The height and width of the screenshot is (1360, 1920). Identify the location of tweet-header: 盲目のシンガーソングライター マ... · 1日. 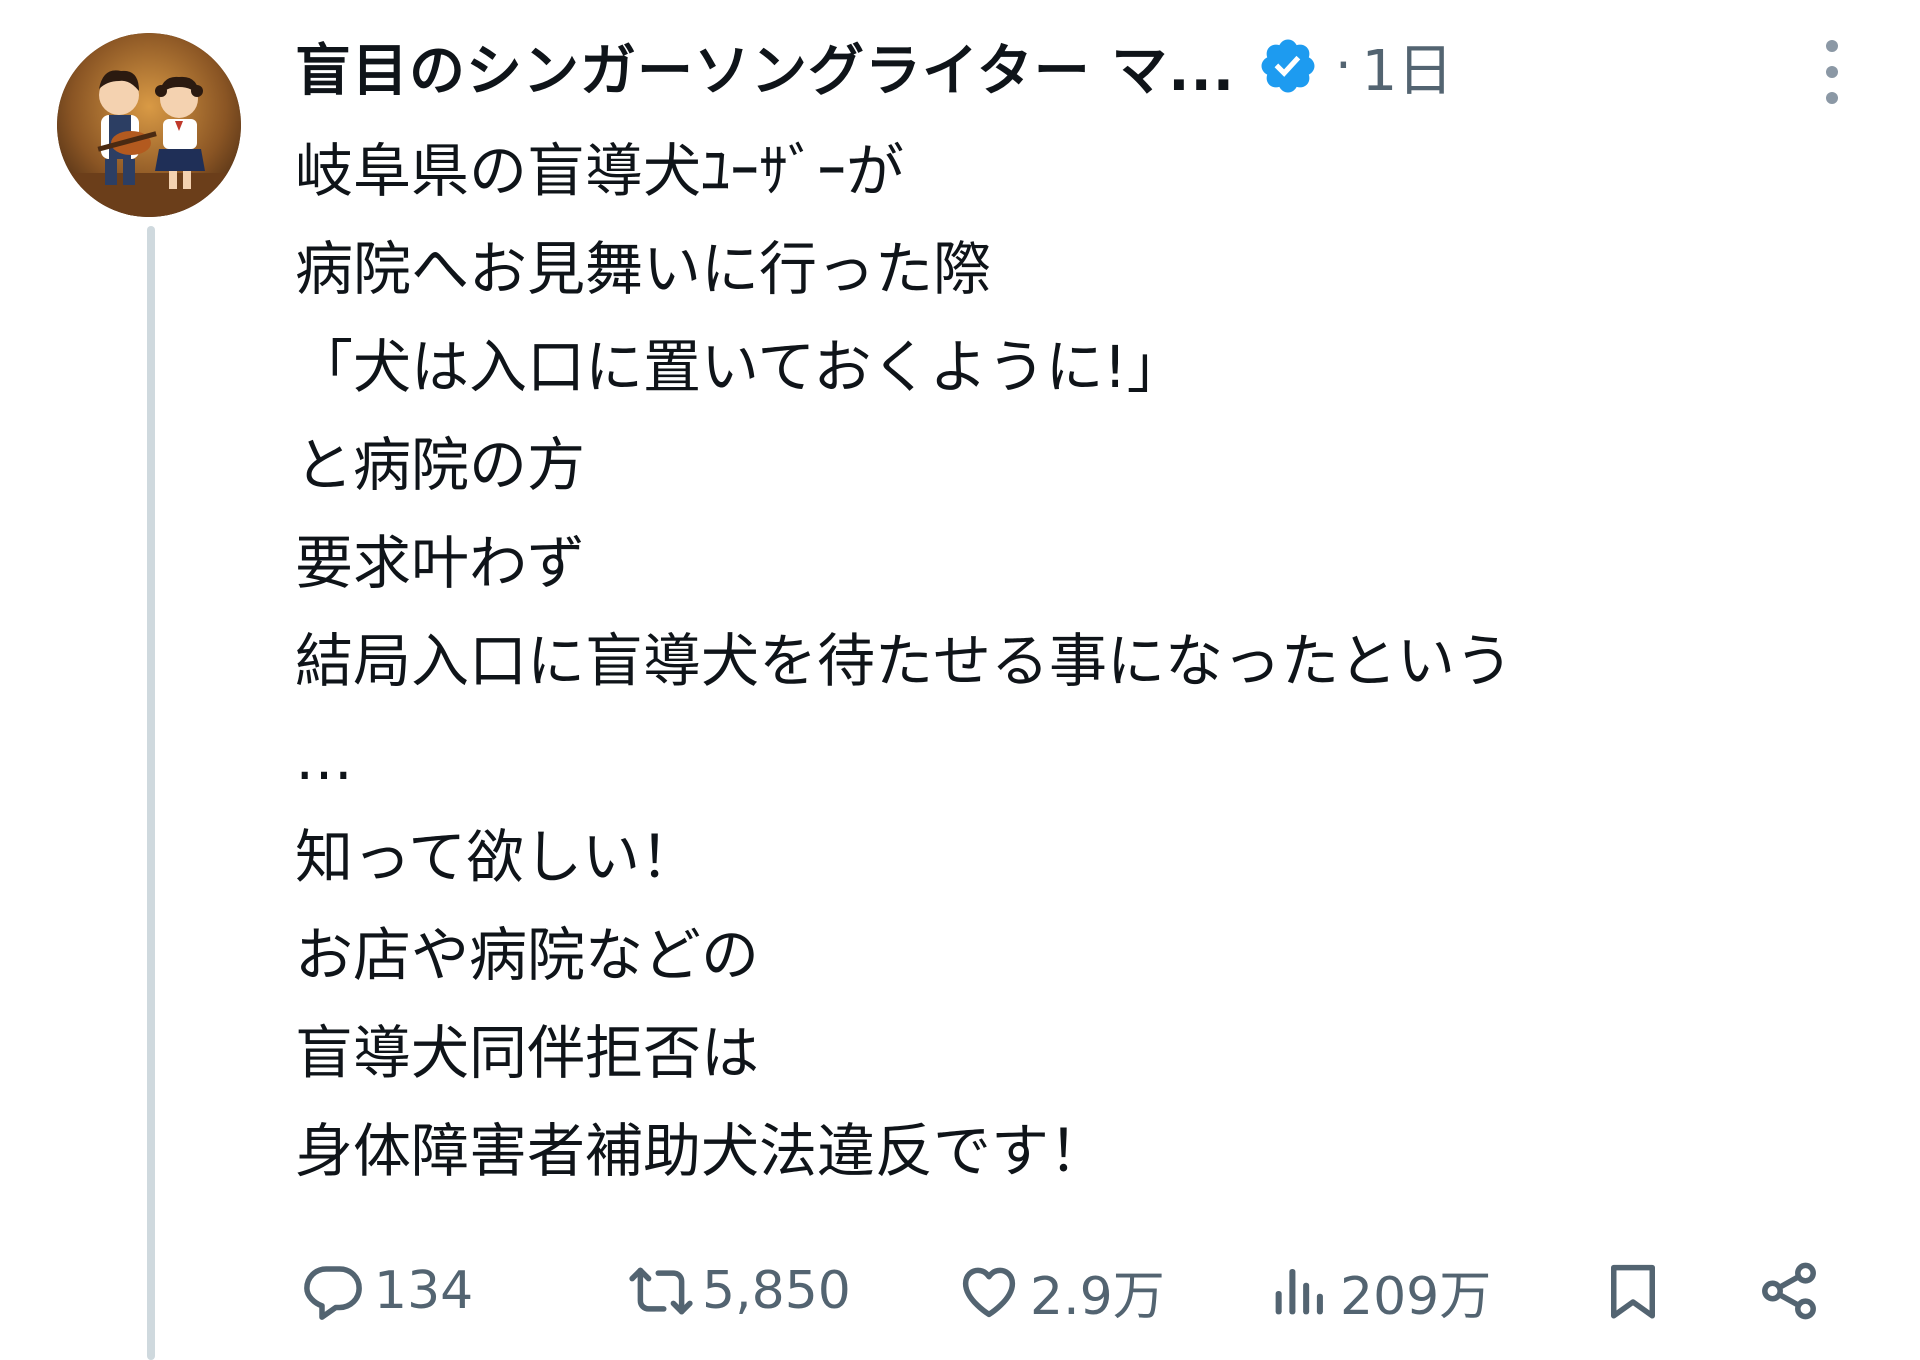
(874, 66).